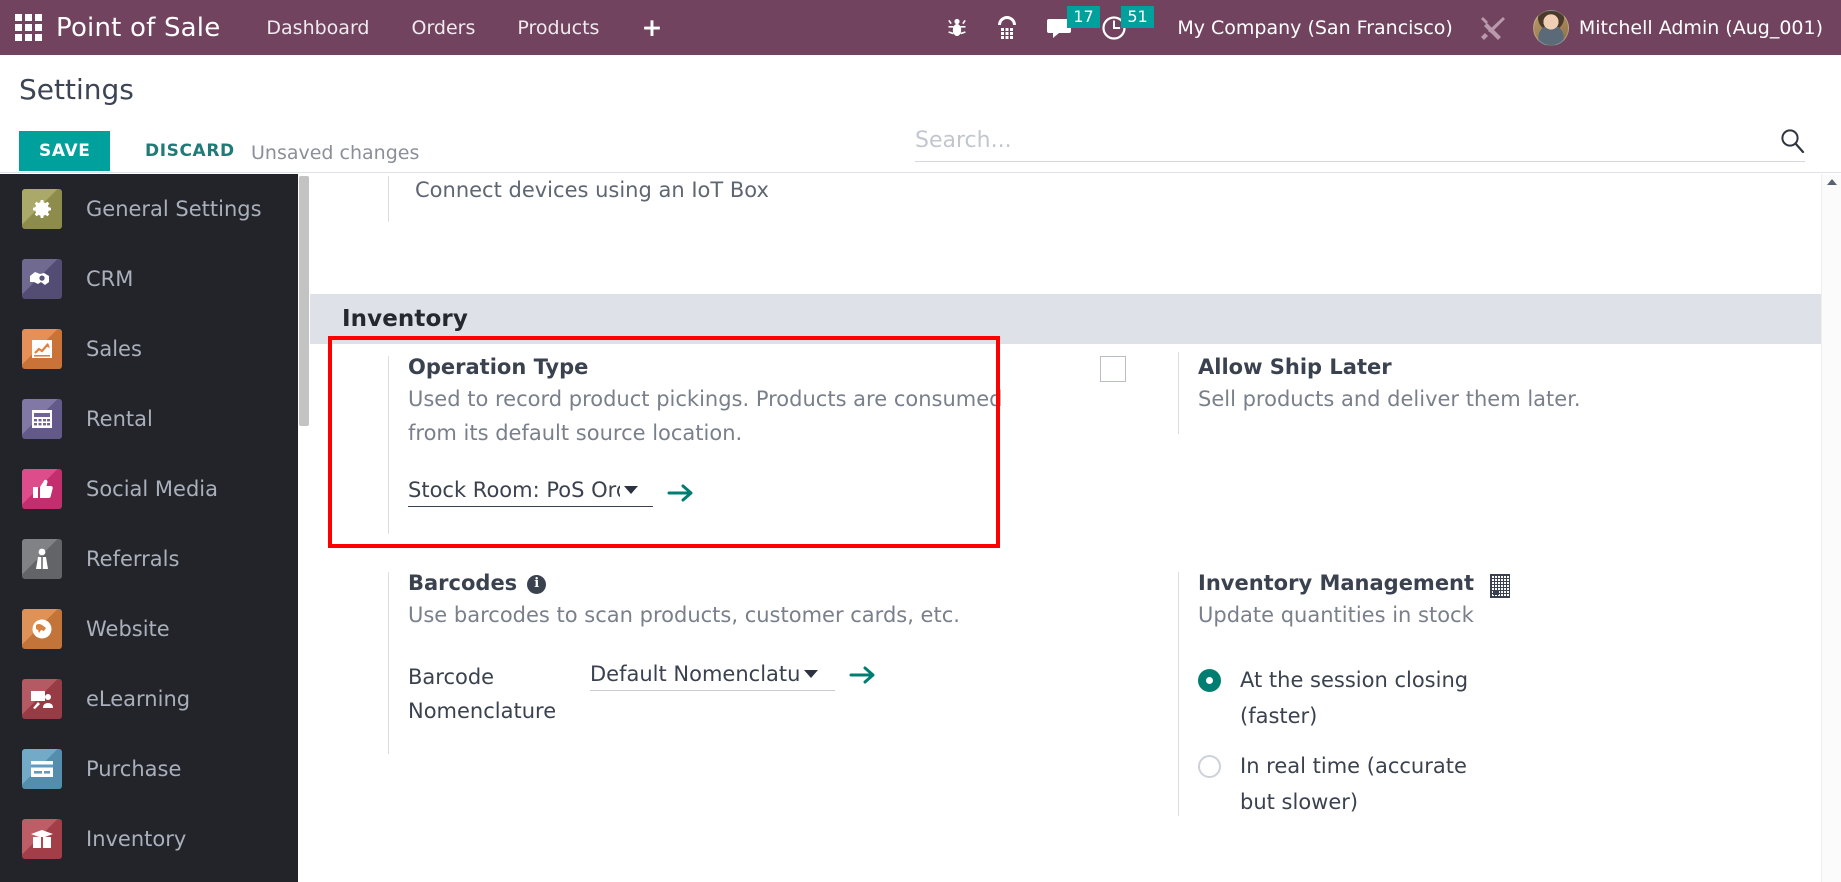  What do you see at coordinates (42, 349) in the screenshot?
I see `chart-up-icon` at bounding box center [42, 349].